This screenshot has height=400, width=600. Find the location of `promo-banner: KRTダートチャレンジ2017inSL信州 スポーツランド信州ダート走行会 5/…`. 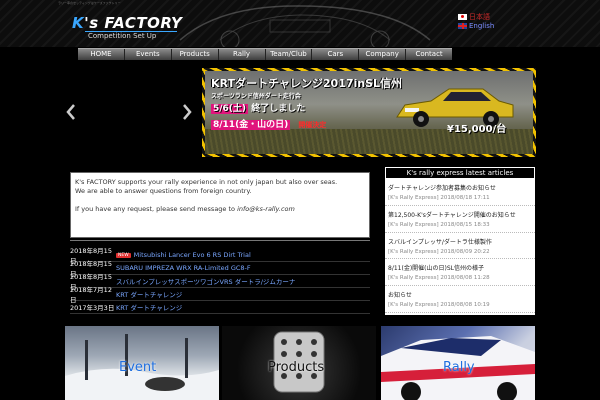

promo-banner: KRTダートチャレンジ2017inSL信州 スポーツランド信州ダート走行会 5/… is located at coordinates (369, 112).